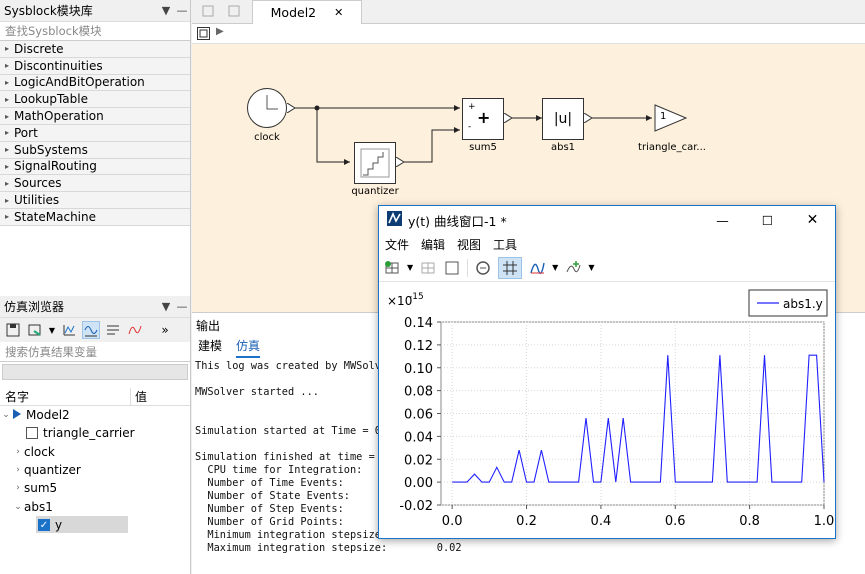 The height and width of the screenshot is (574, 865). Describe the element at coordinates (95, 31) in the screenshot. I see `library-search-input: 查找Sysblock模块` at that location.